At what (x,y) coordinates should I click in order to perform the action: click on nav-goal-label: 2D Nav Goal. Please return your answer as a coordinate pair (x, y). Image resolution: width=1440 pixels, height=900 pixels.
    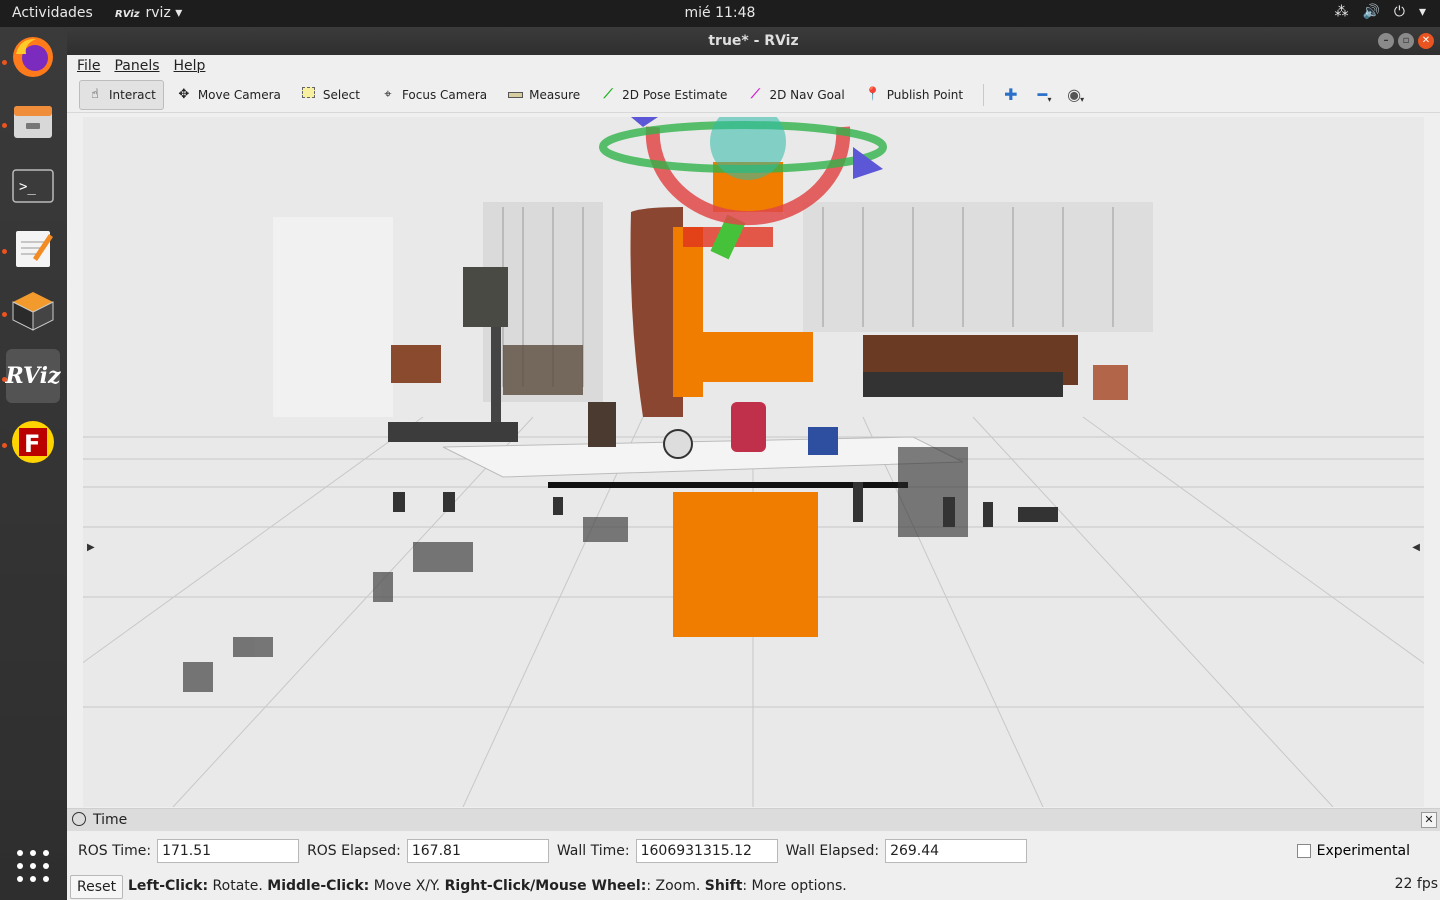
    Looking at the image, I should click on (807, 94).